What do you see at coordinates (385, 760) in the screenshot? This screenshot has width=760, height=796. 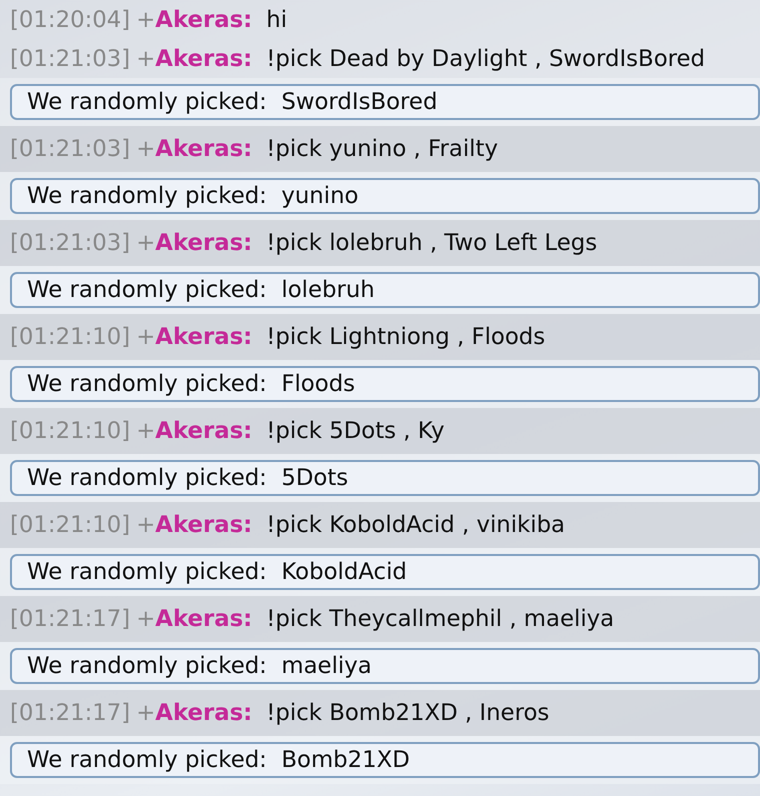 I see `bot-message: We randomly picked: Bomb21XD` at bounding box center [385, 760].